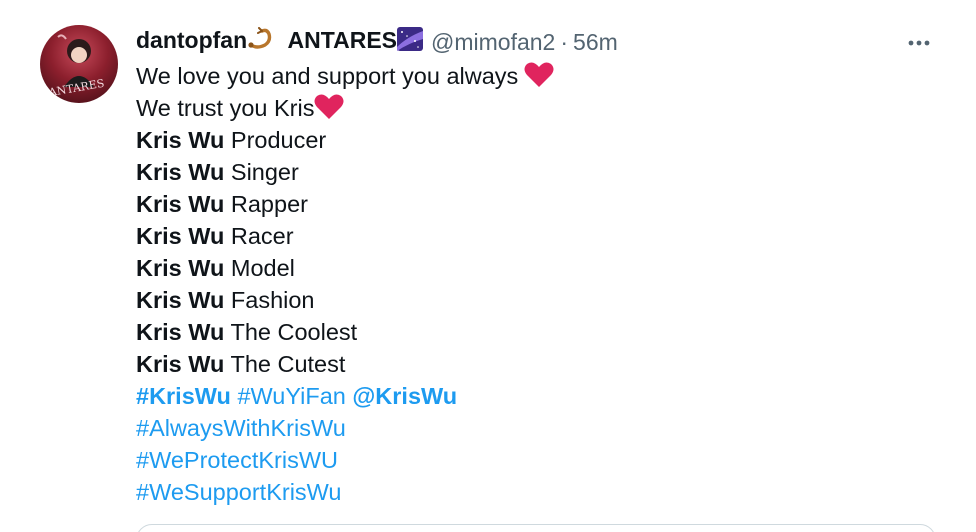  Describe the element at coordinates (536, 460) in the screenshot. I see `hashtag-line: #WeProtectKrisWU` at that location.